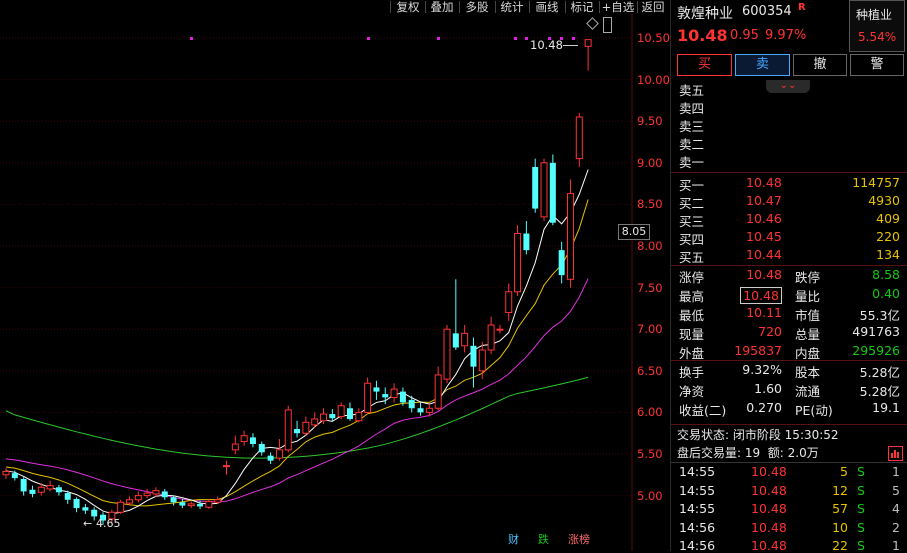 The width and height of the screenshot is (907, 553). Describe the element at coordinates (820, 65) in the screenshot. I see `cancel-order-button: 撤` at that location.